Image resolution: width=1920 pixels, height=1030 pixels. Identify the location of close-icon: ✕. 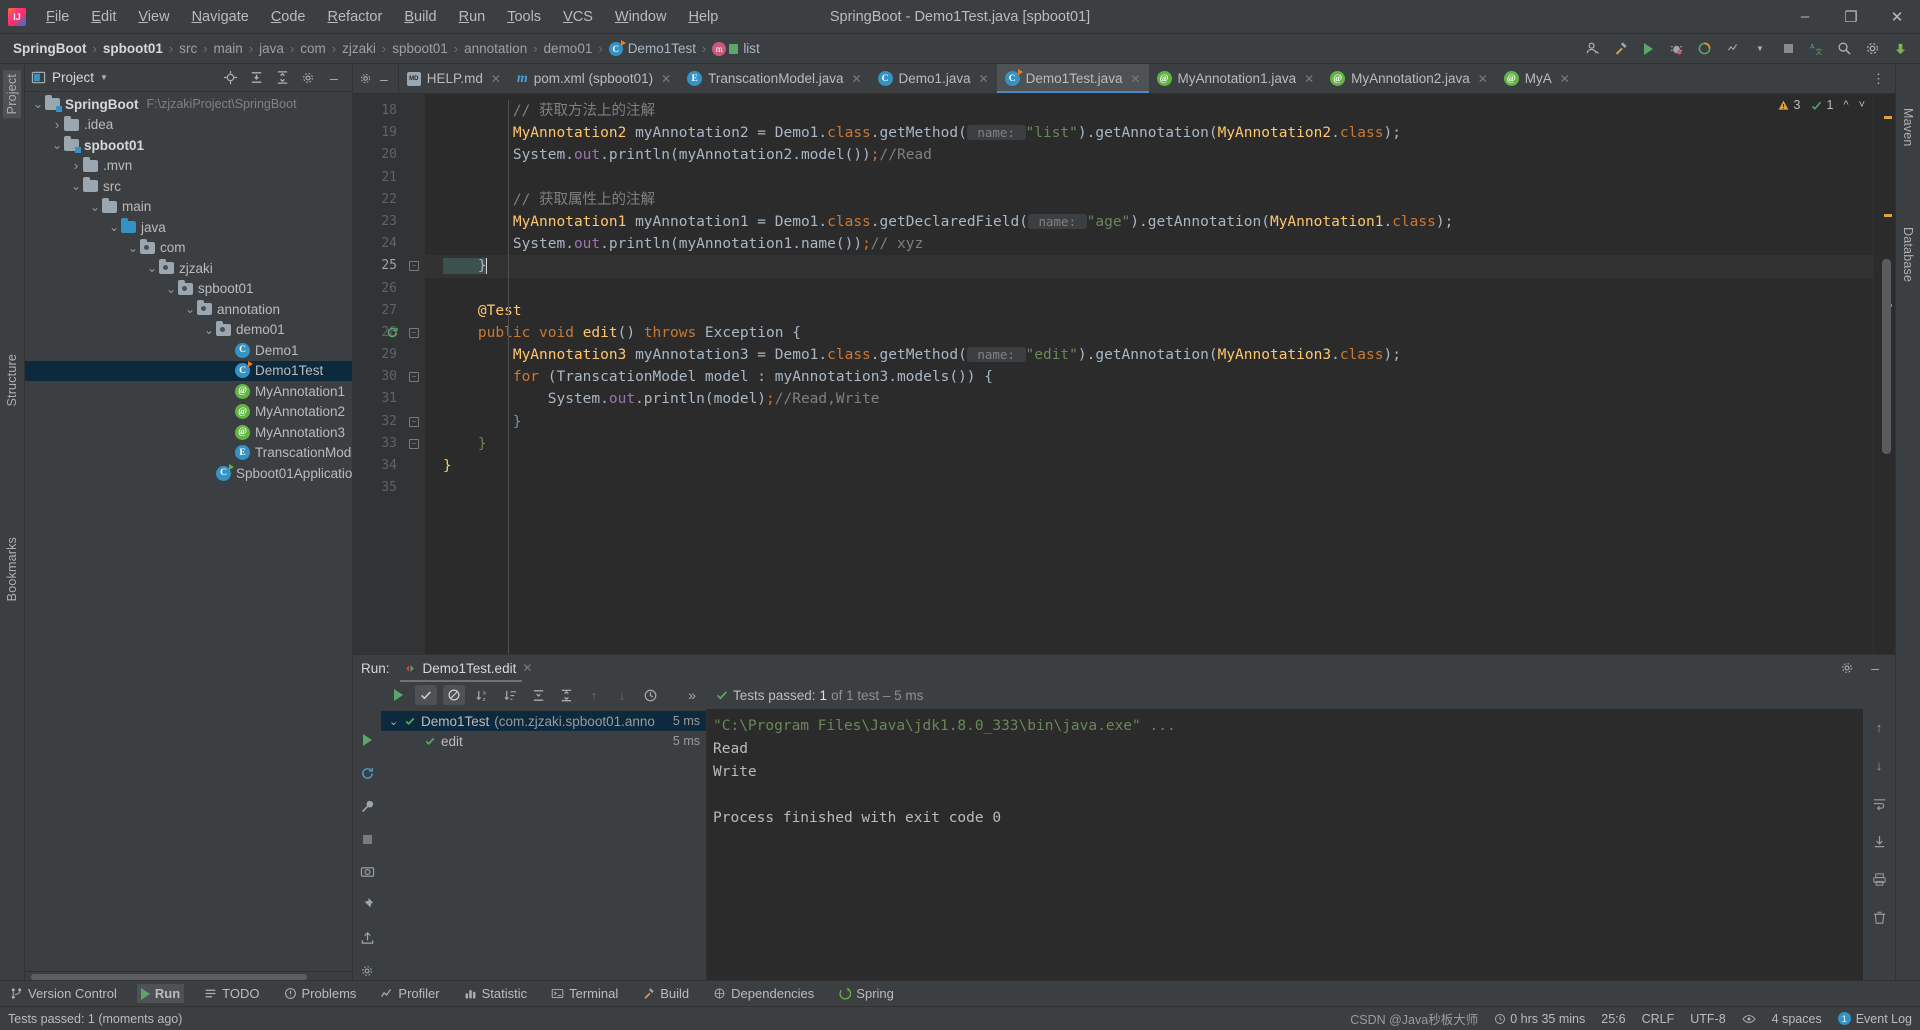
(527, 668).